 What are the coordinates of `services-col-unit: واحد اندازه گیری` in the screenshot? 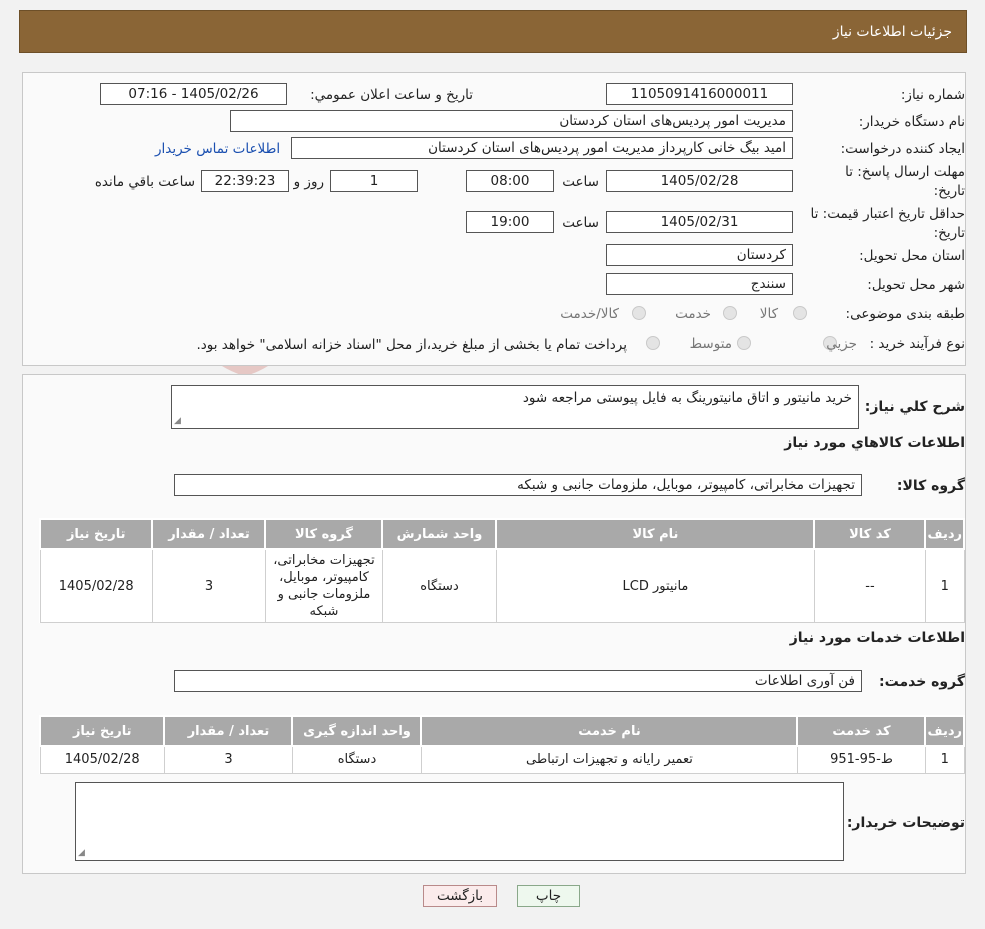 It's located at (357, 731).